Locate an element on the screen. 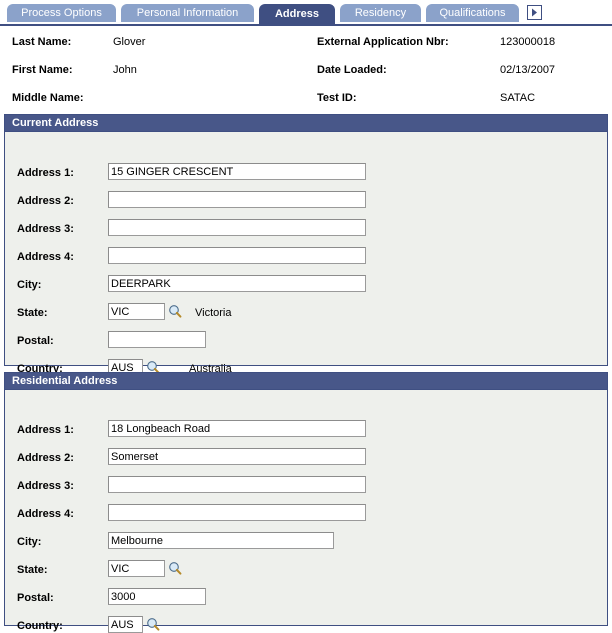 The height and width of the screenshot is (633, 612). date-loaded-label: Date Loaded: is located at coordinates (352, 70).